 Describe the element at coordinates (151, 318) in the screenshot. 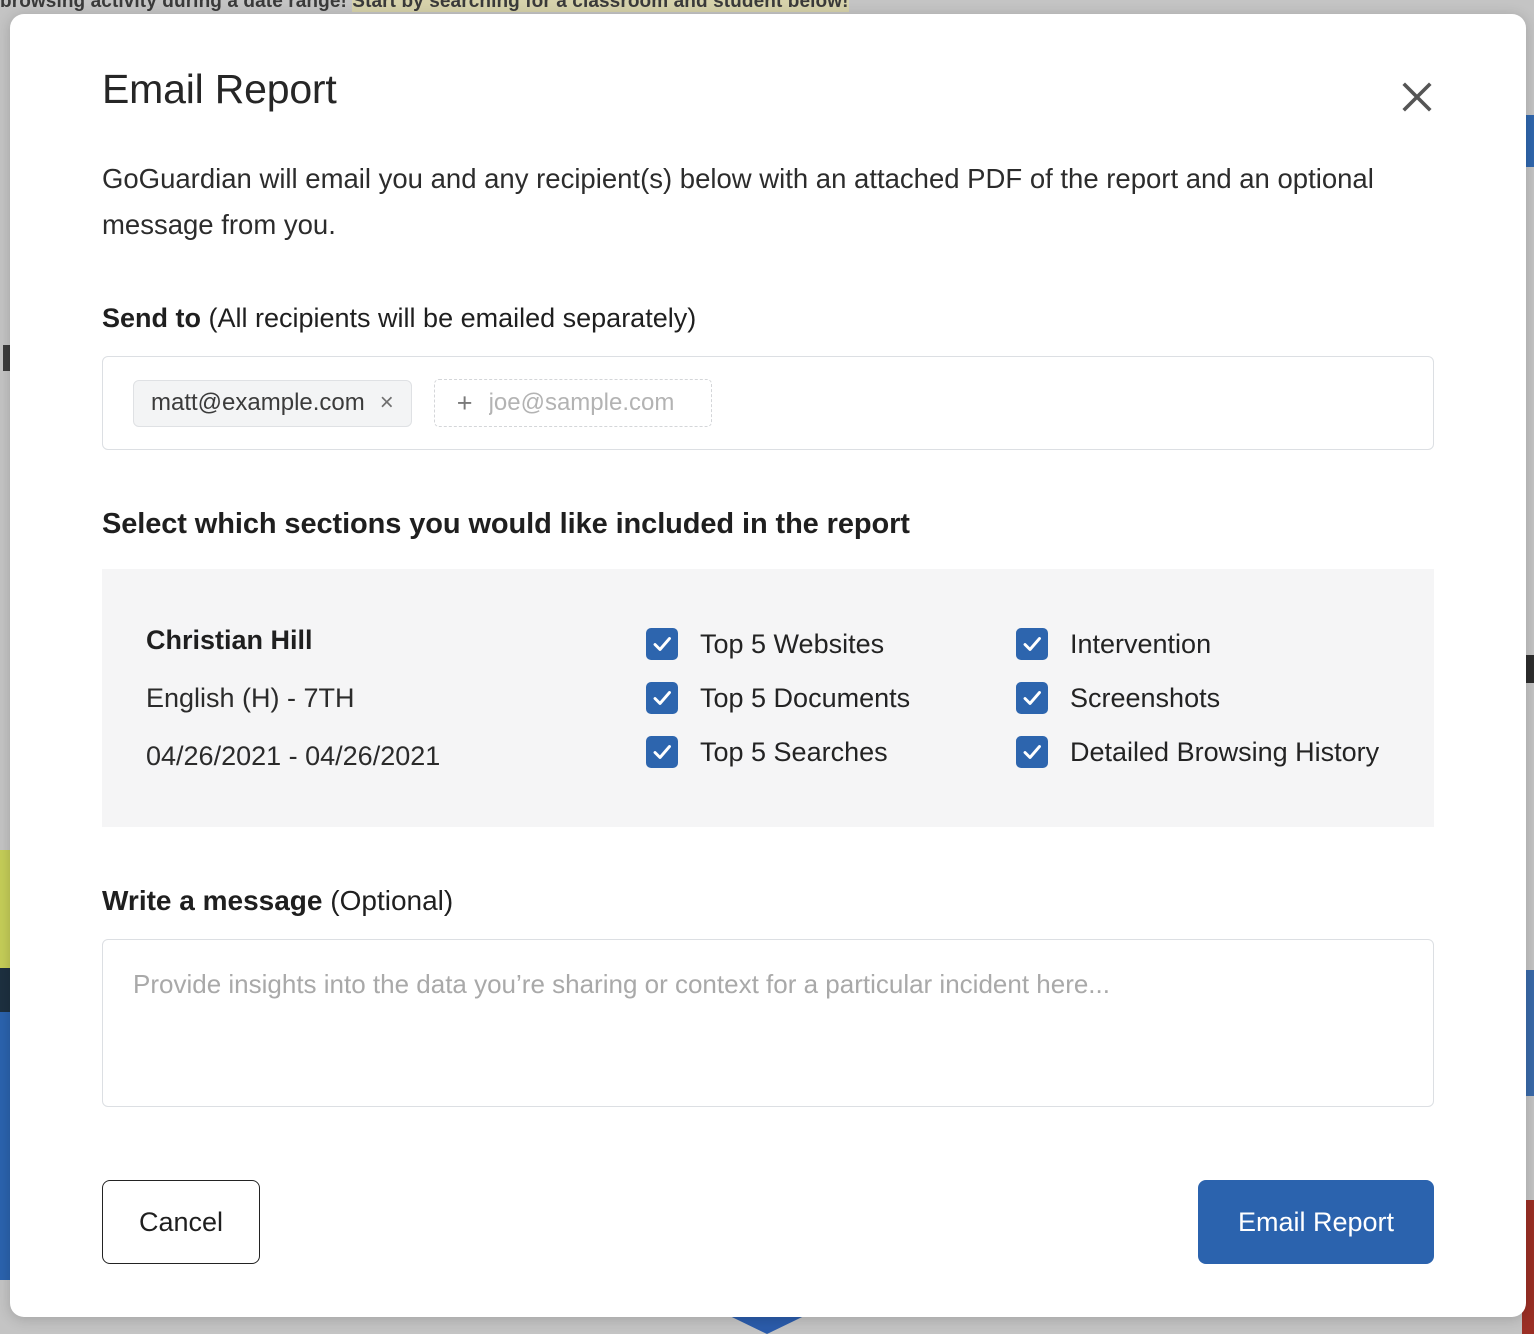

I see `send-to-label-strong: Send to` at that location.